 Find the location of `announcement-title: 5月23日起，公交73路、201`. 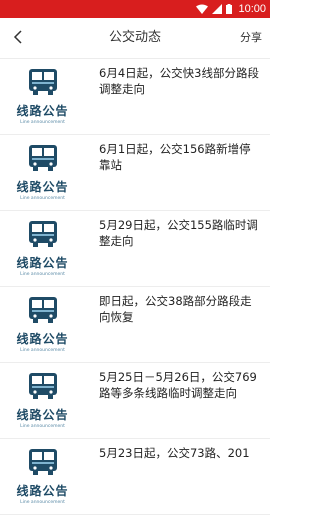

announcement-title: 5月23日起，公交73路、201 is located at coordinates (174, 453).